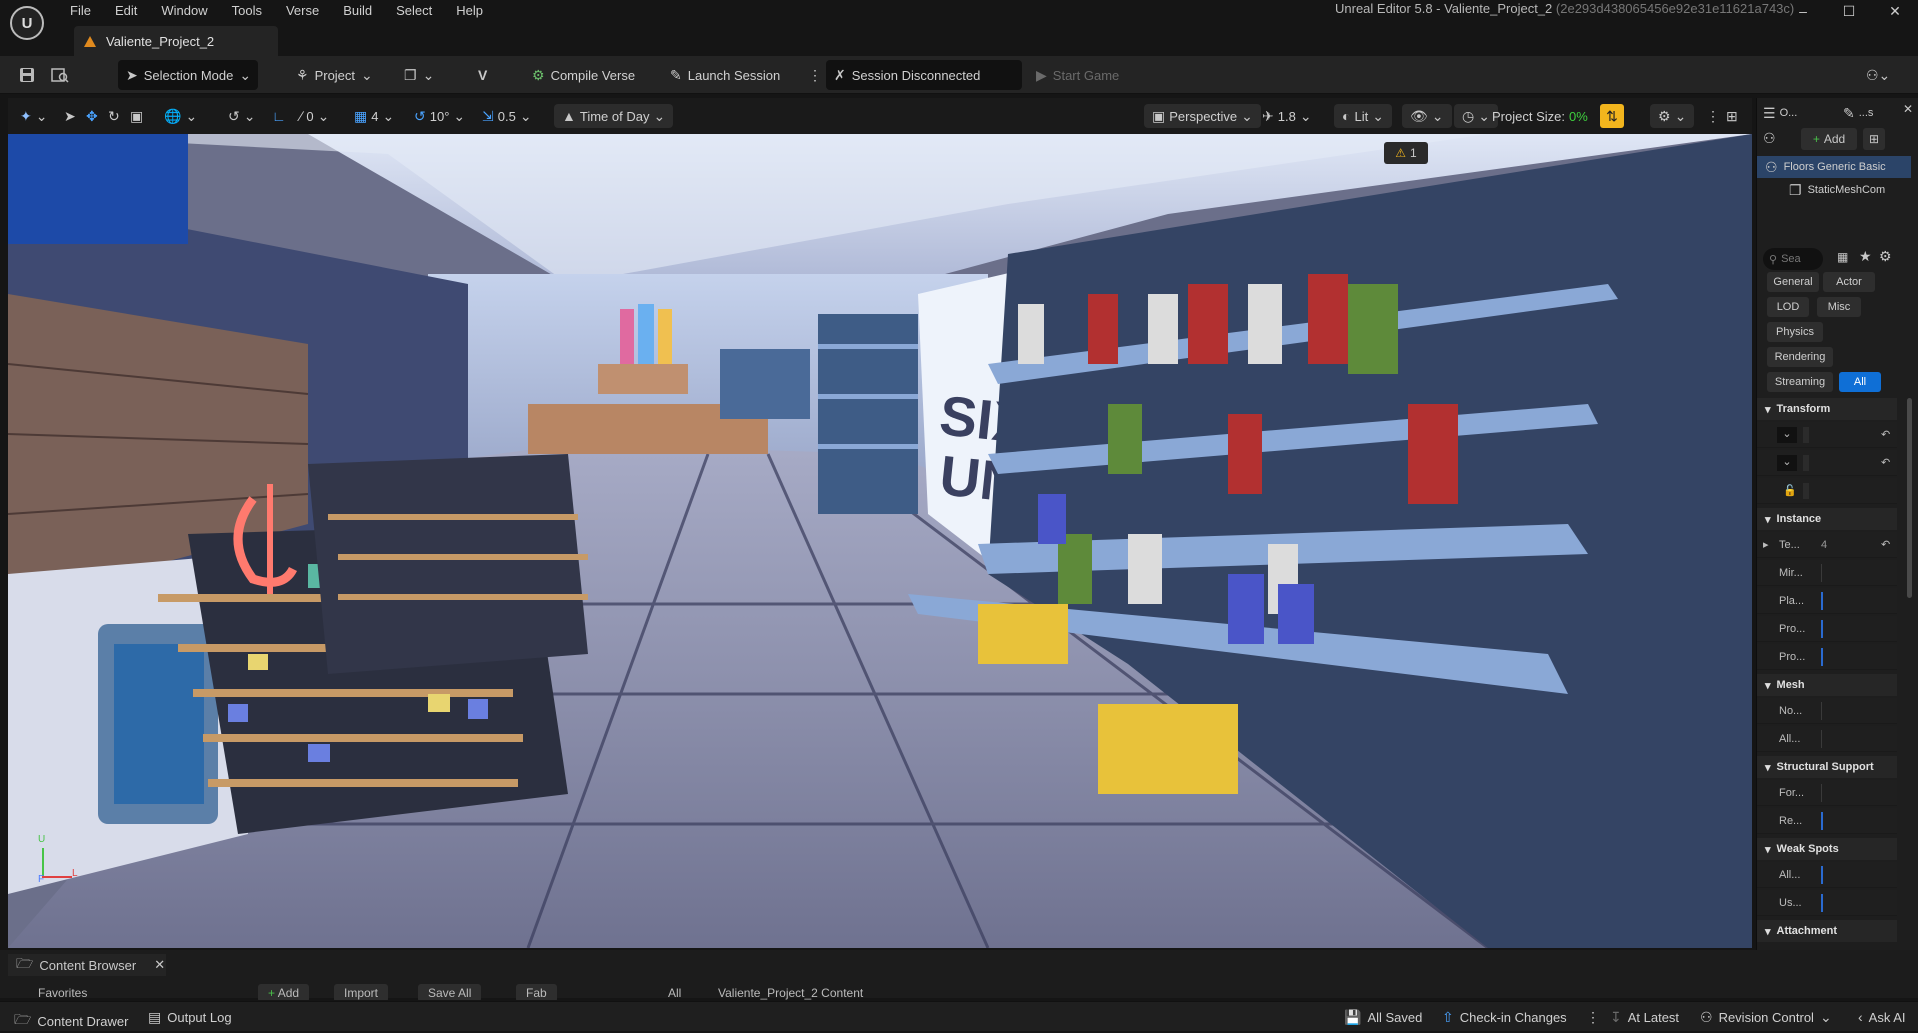 This screenshot has height=1033, width=1918. What do you see at coordinates (1800, 357) in the screenshot?
I see `filter-rendering: Rendering` at bounding box center [1800, 357].